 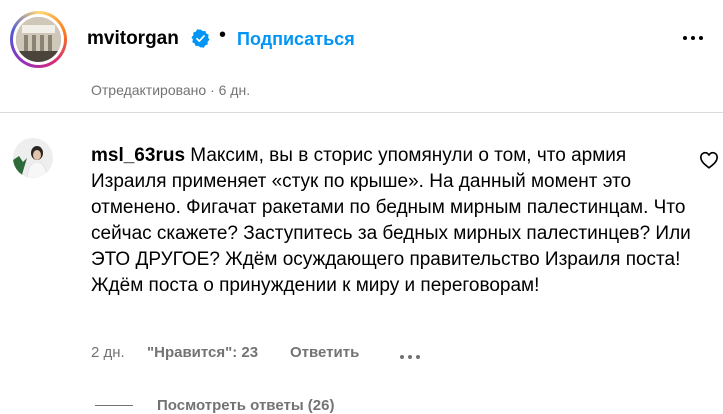 I want to click on divider, so click(x=361, y=112).